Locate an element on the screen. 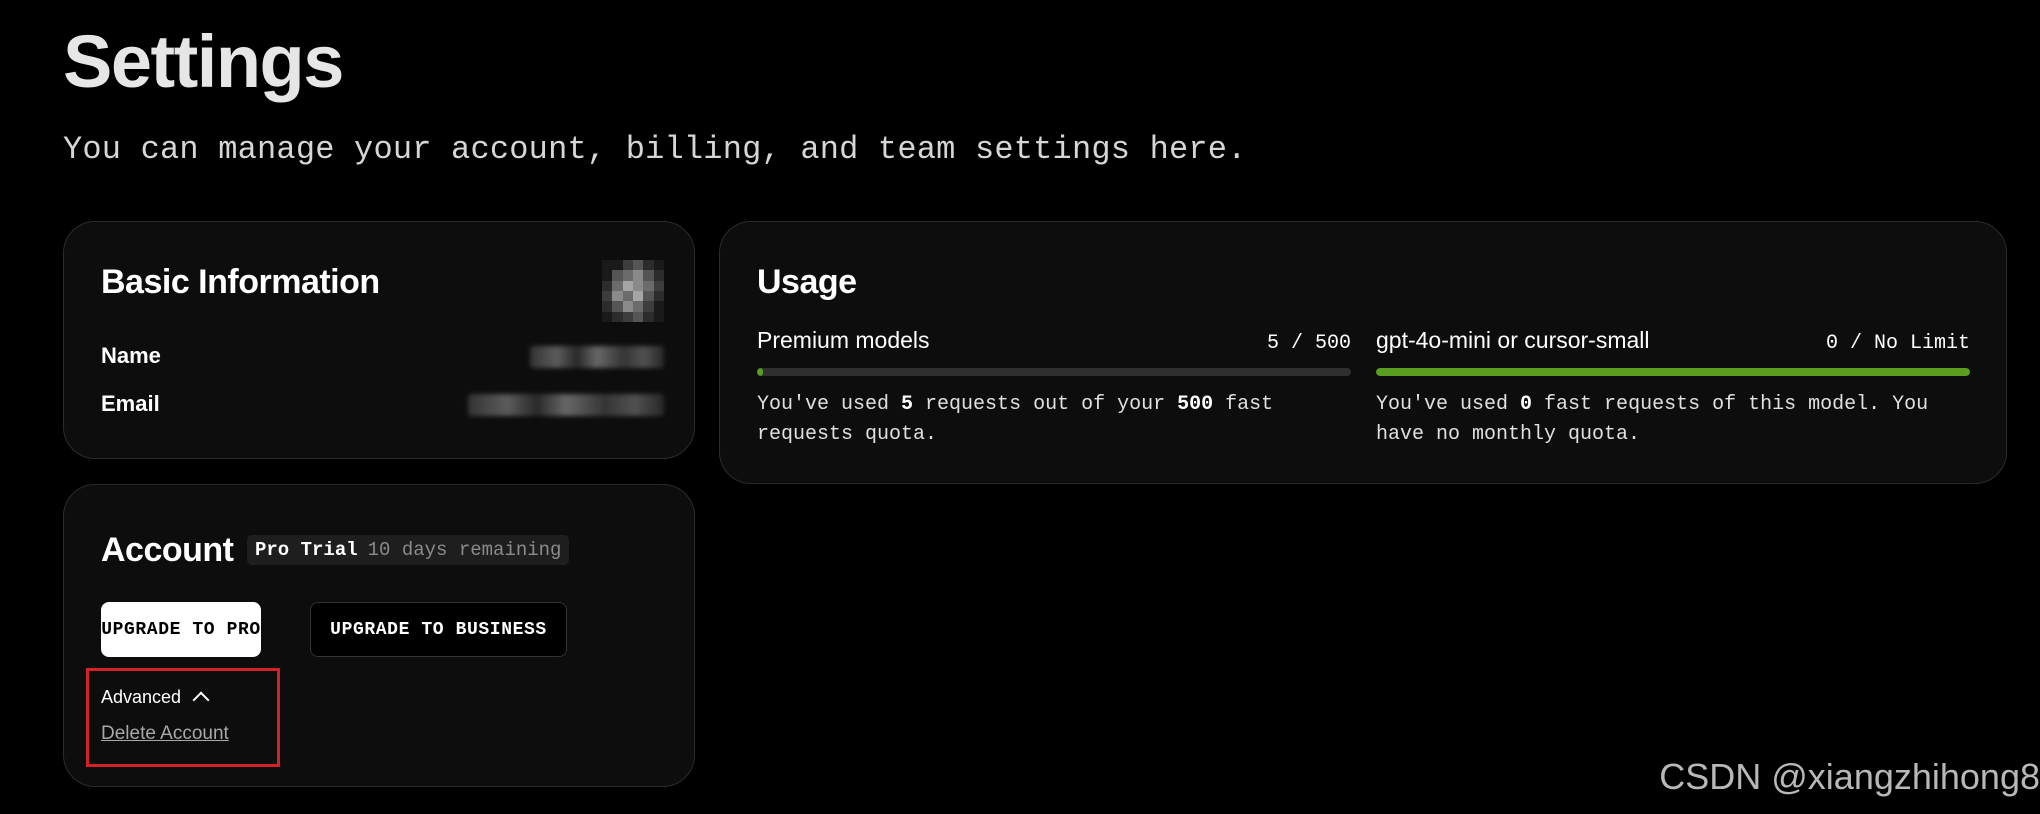  premium-models-label: Premium models is located at coordinates (843, 340).